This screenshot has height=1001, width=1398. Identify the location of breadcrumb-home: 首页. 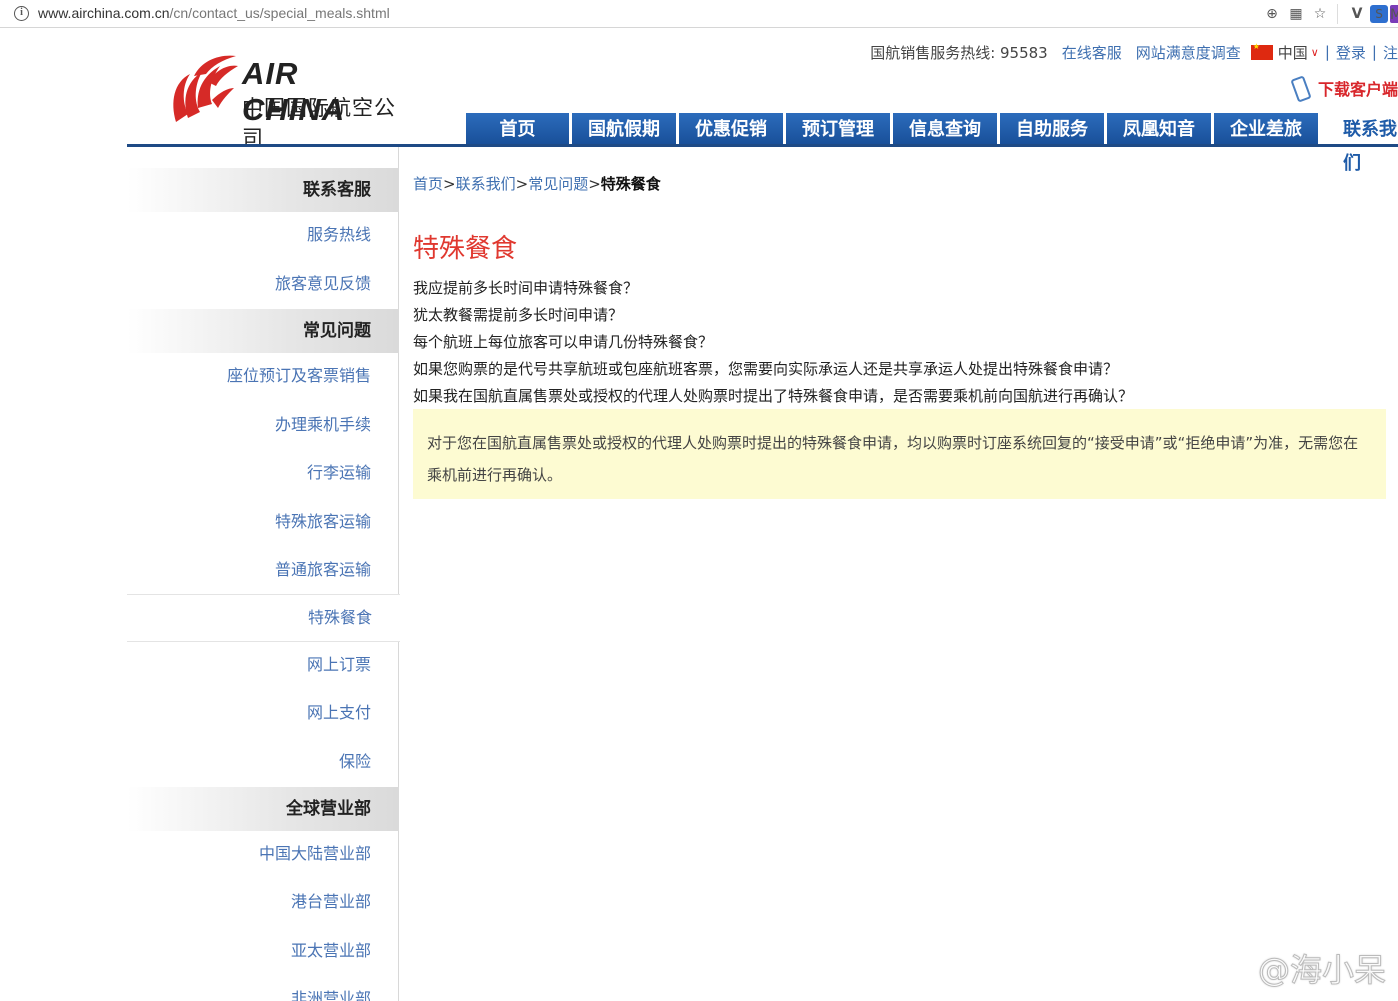
(428, 184).